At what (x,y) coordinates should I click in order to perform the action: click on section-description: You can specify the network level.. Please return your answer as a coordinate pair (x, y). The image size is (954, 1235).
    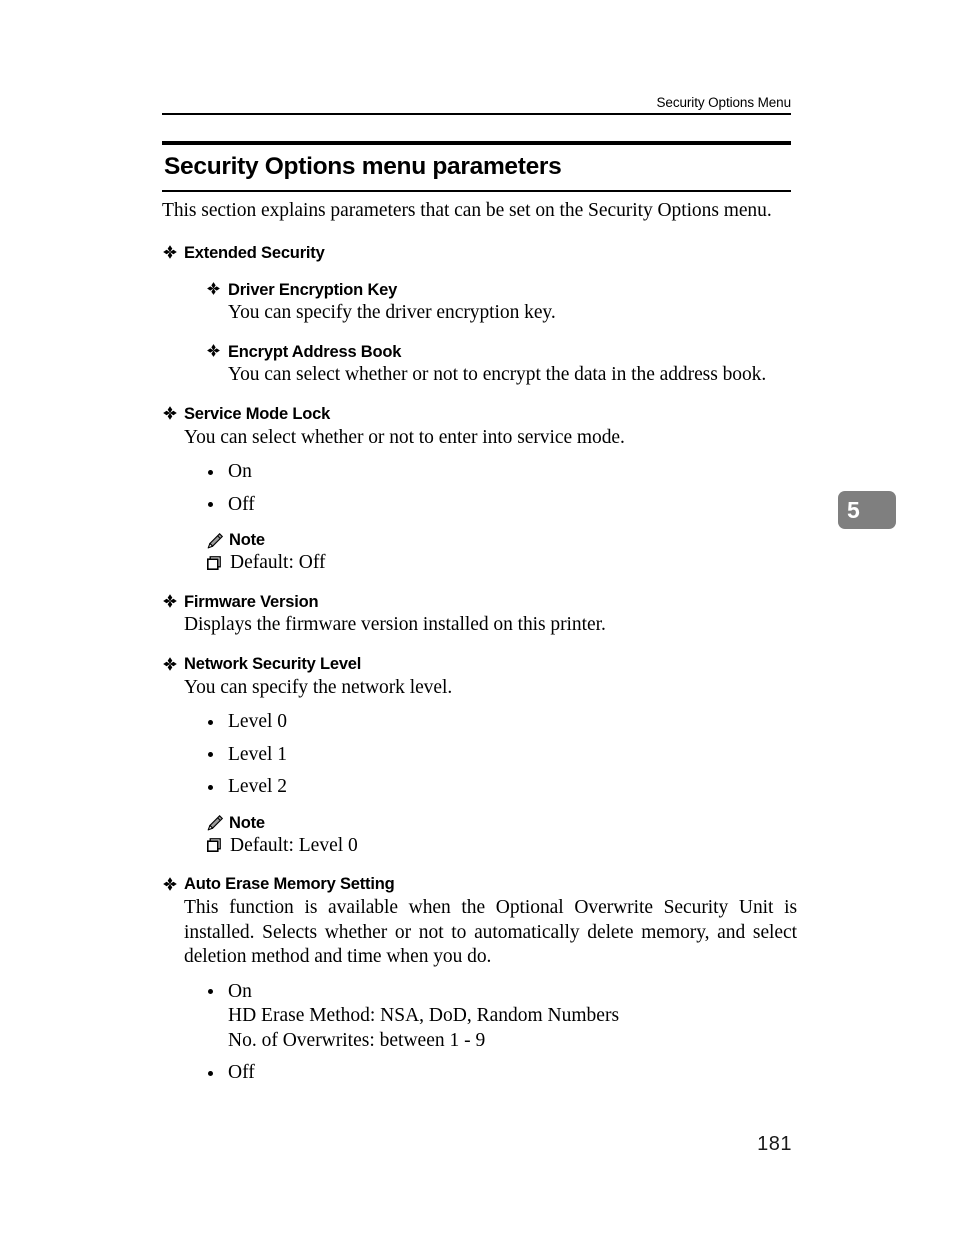
    Looking at the image, I should click on (318, 687).